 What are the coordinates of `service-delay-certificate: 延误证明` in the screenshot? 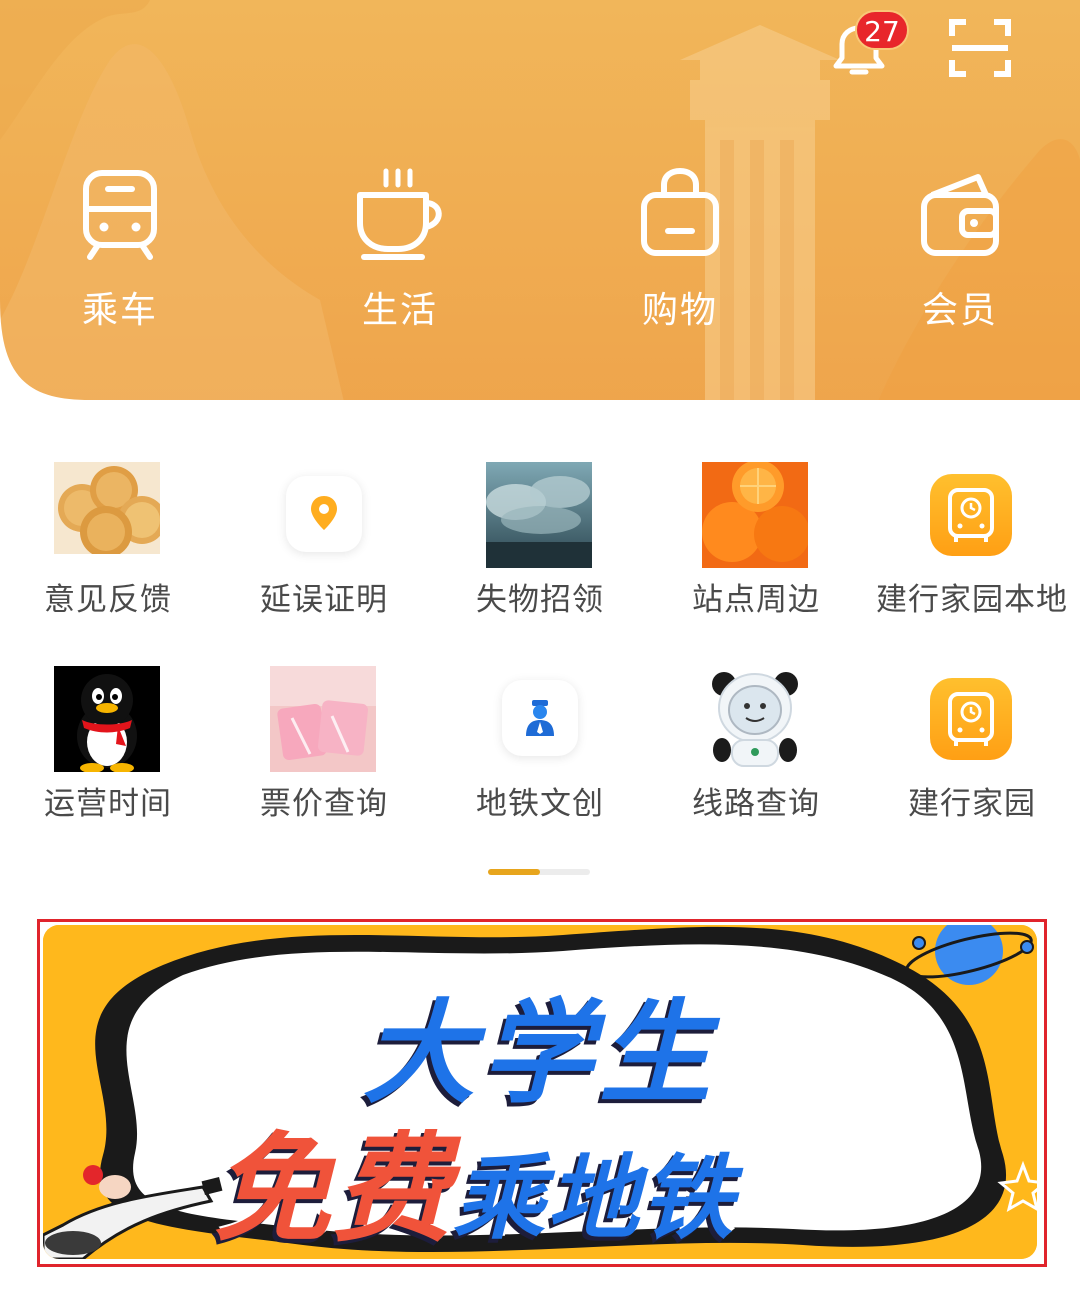 It's located at (324, 552).